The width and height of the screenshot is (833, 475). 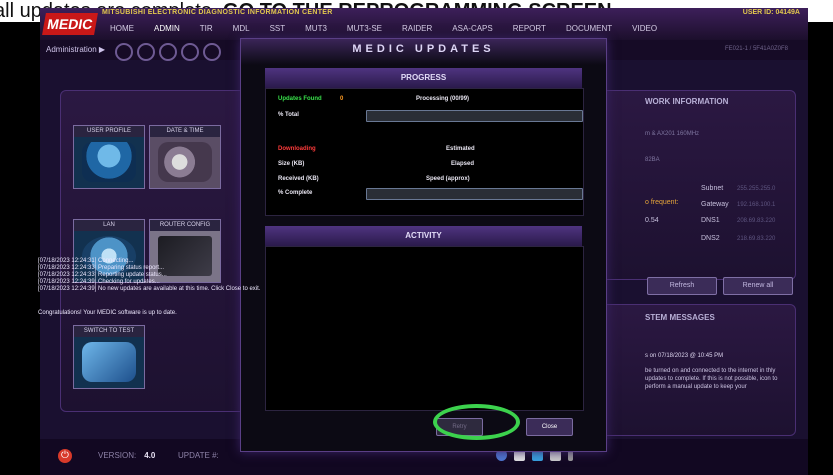 I want to click on clock-icon, so click(x=185, y=162).